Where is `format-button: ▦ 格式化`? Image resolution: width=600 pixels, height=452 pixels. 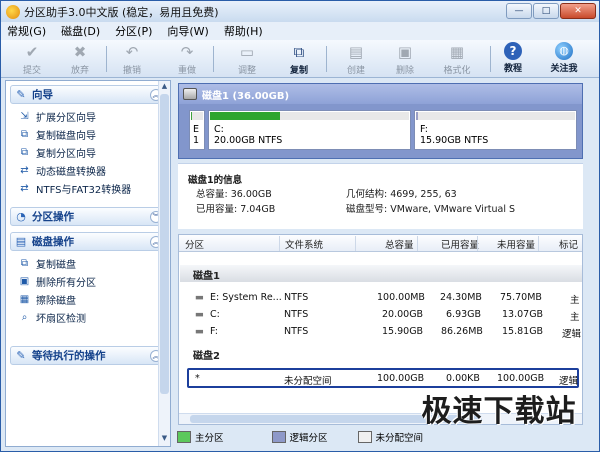
format-button: ▦ 格式化 is located at coordinates (457, 59).